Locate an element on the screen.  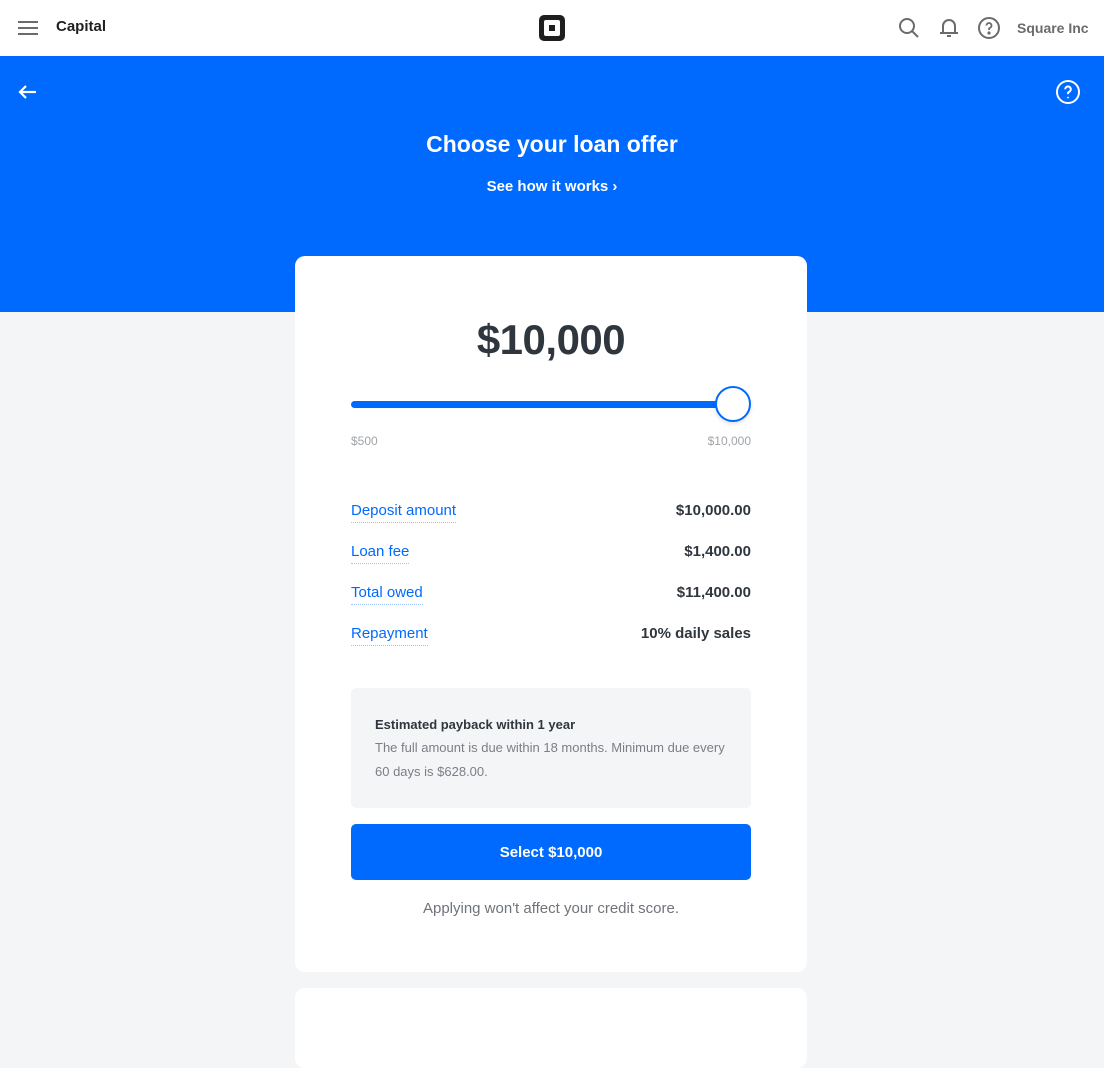
loan-fee-label: Loan fee is located at coordinates (380, 553).